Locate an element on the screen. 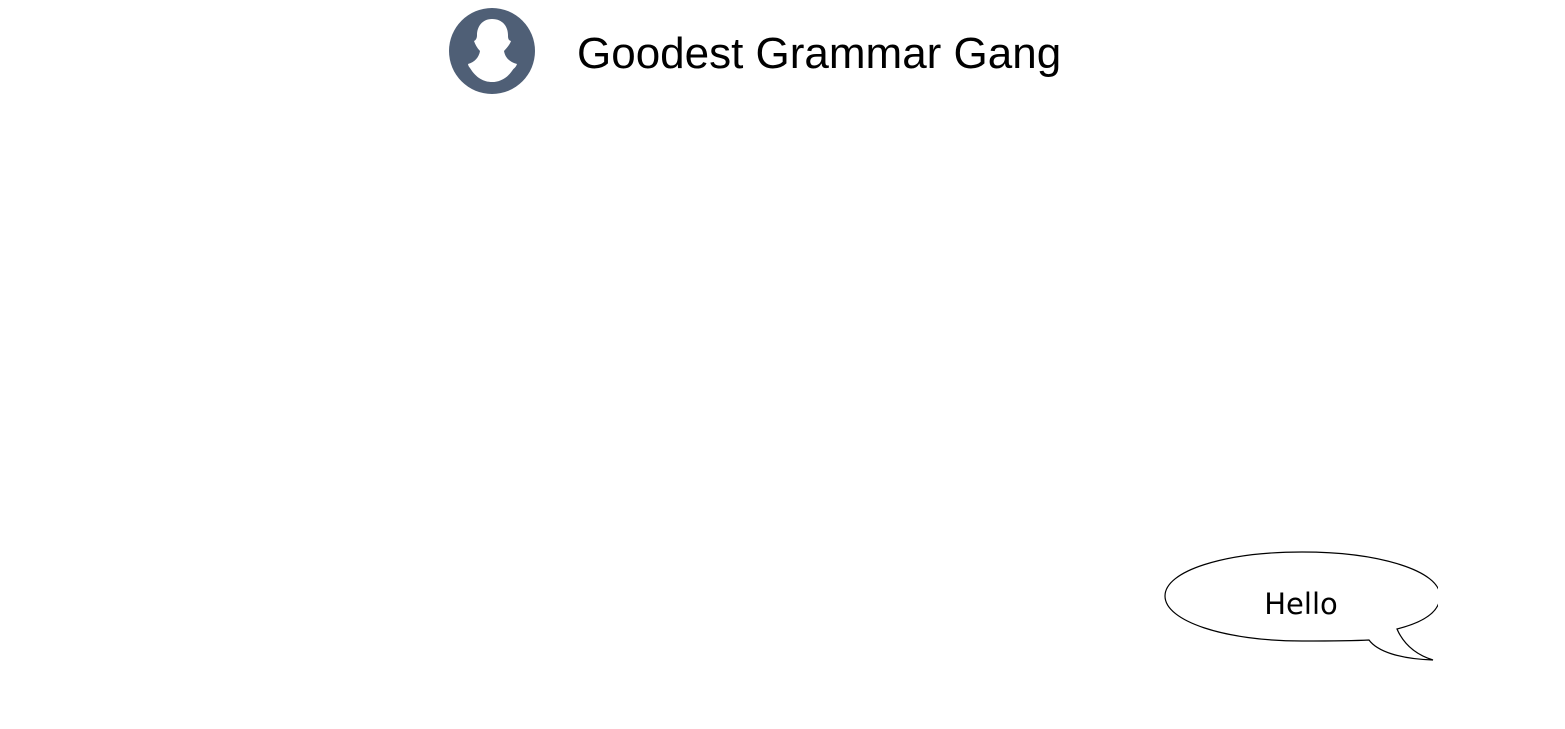  message-bubble: Hello is located at coordinates (1300, 606).